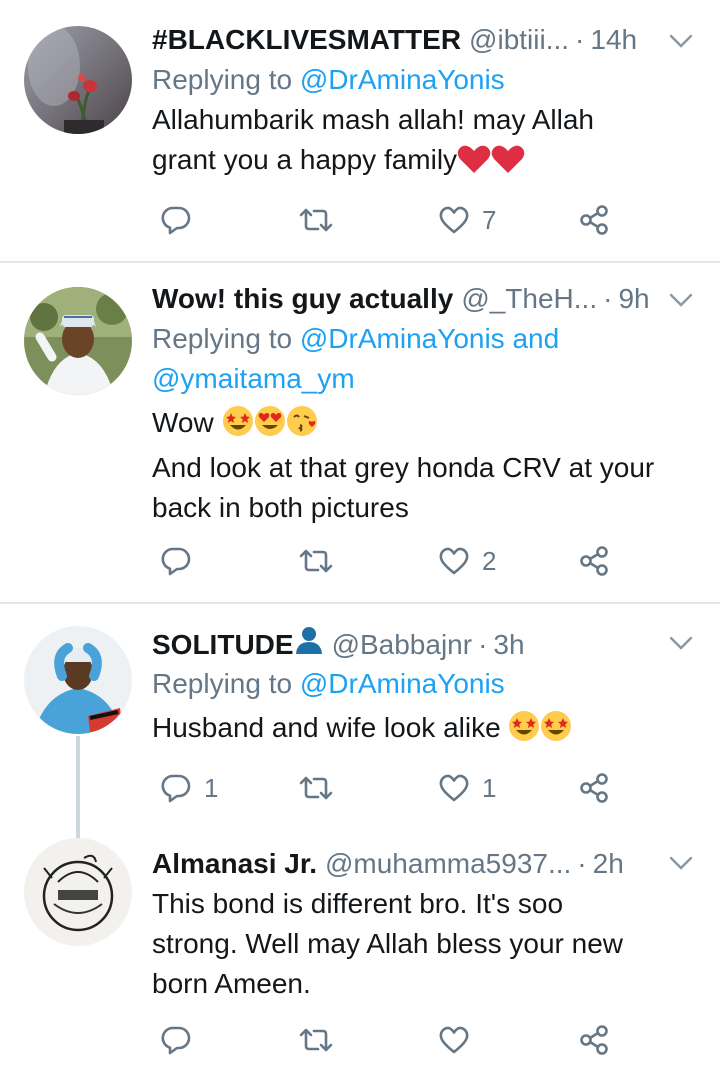 Image resolution: width=720 pixels, height=1070 pixels. I want to click on like-button, so click(460, 1040).